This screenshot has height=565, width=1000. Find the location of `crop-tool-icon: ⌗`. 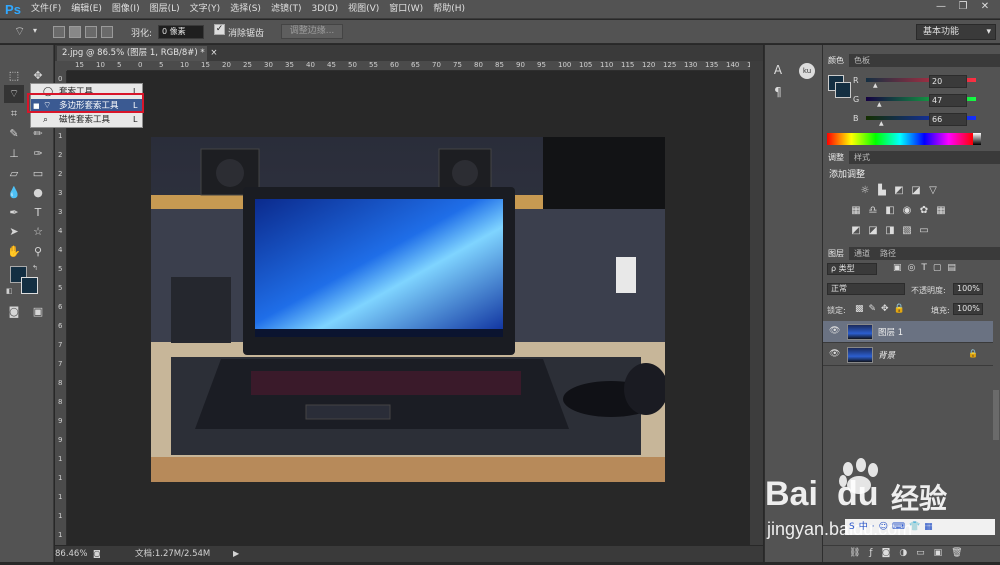

crop-tool-icon: ⌗ is located at coordinates (14, 114).